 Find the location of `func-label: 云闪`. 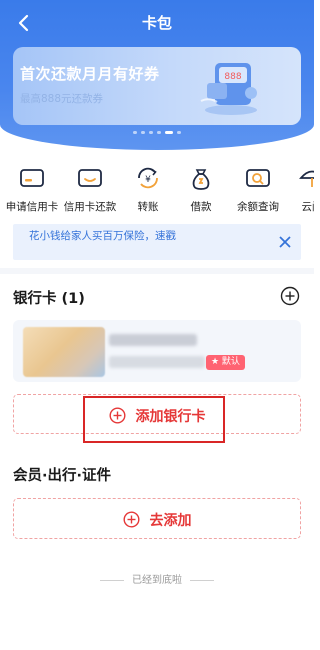

func-label: 云闪 is located at coordinates (308, 207).